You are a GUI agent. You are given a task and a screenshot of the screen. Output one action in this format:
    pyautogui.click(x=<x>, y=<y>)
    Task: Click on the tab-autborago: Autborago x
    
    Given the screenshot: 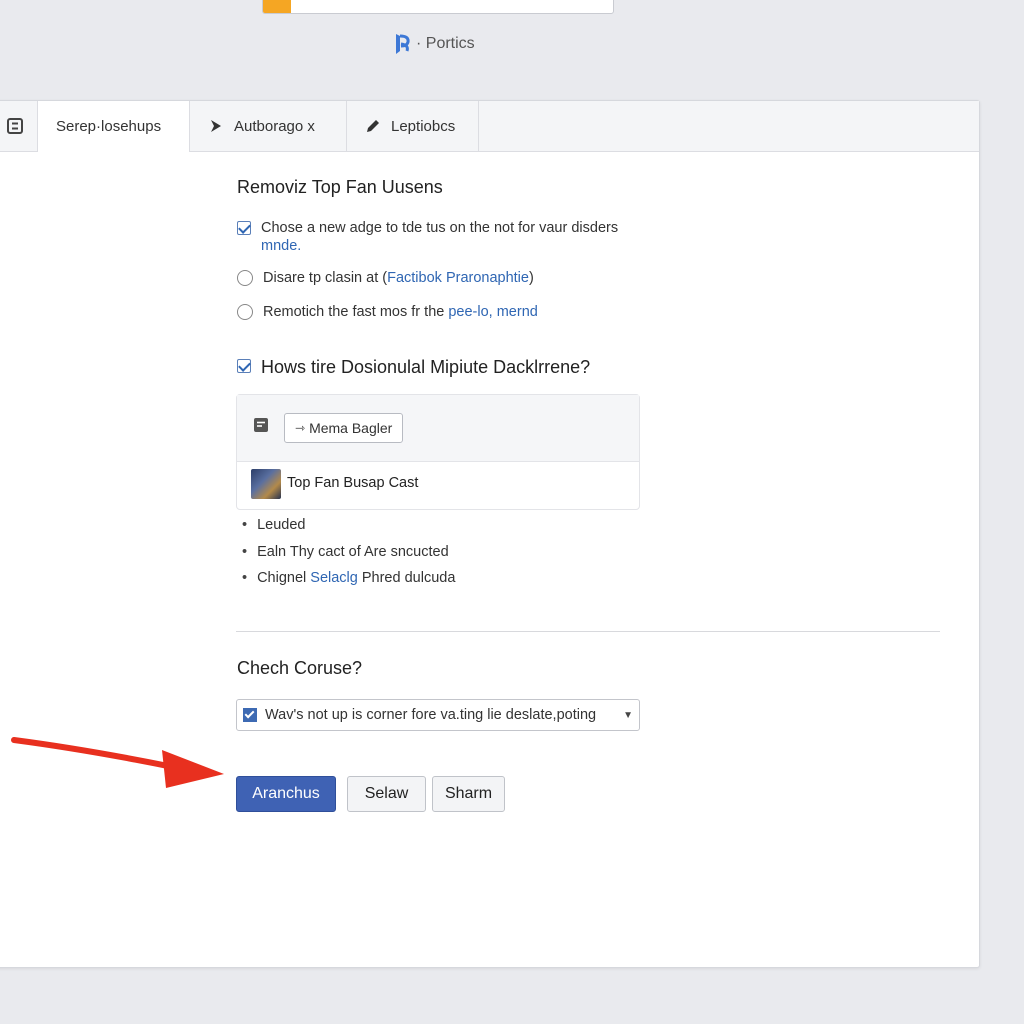 What is the action you would take?
    pyautogui.click(x=268, y=126)
    